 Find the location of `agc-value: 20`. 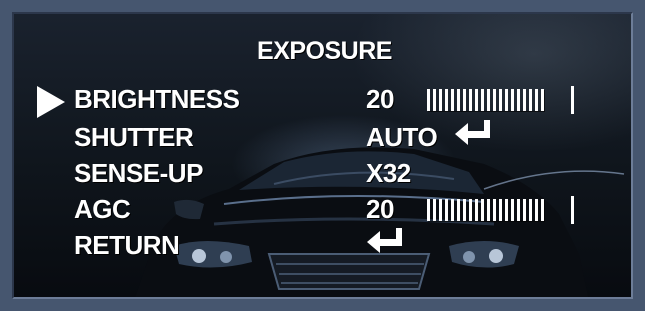

agc-value: 20 is located at coordinates (380, 209).